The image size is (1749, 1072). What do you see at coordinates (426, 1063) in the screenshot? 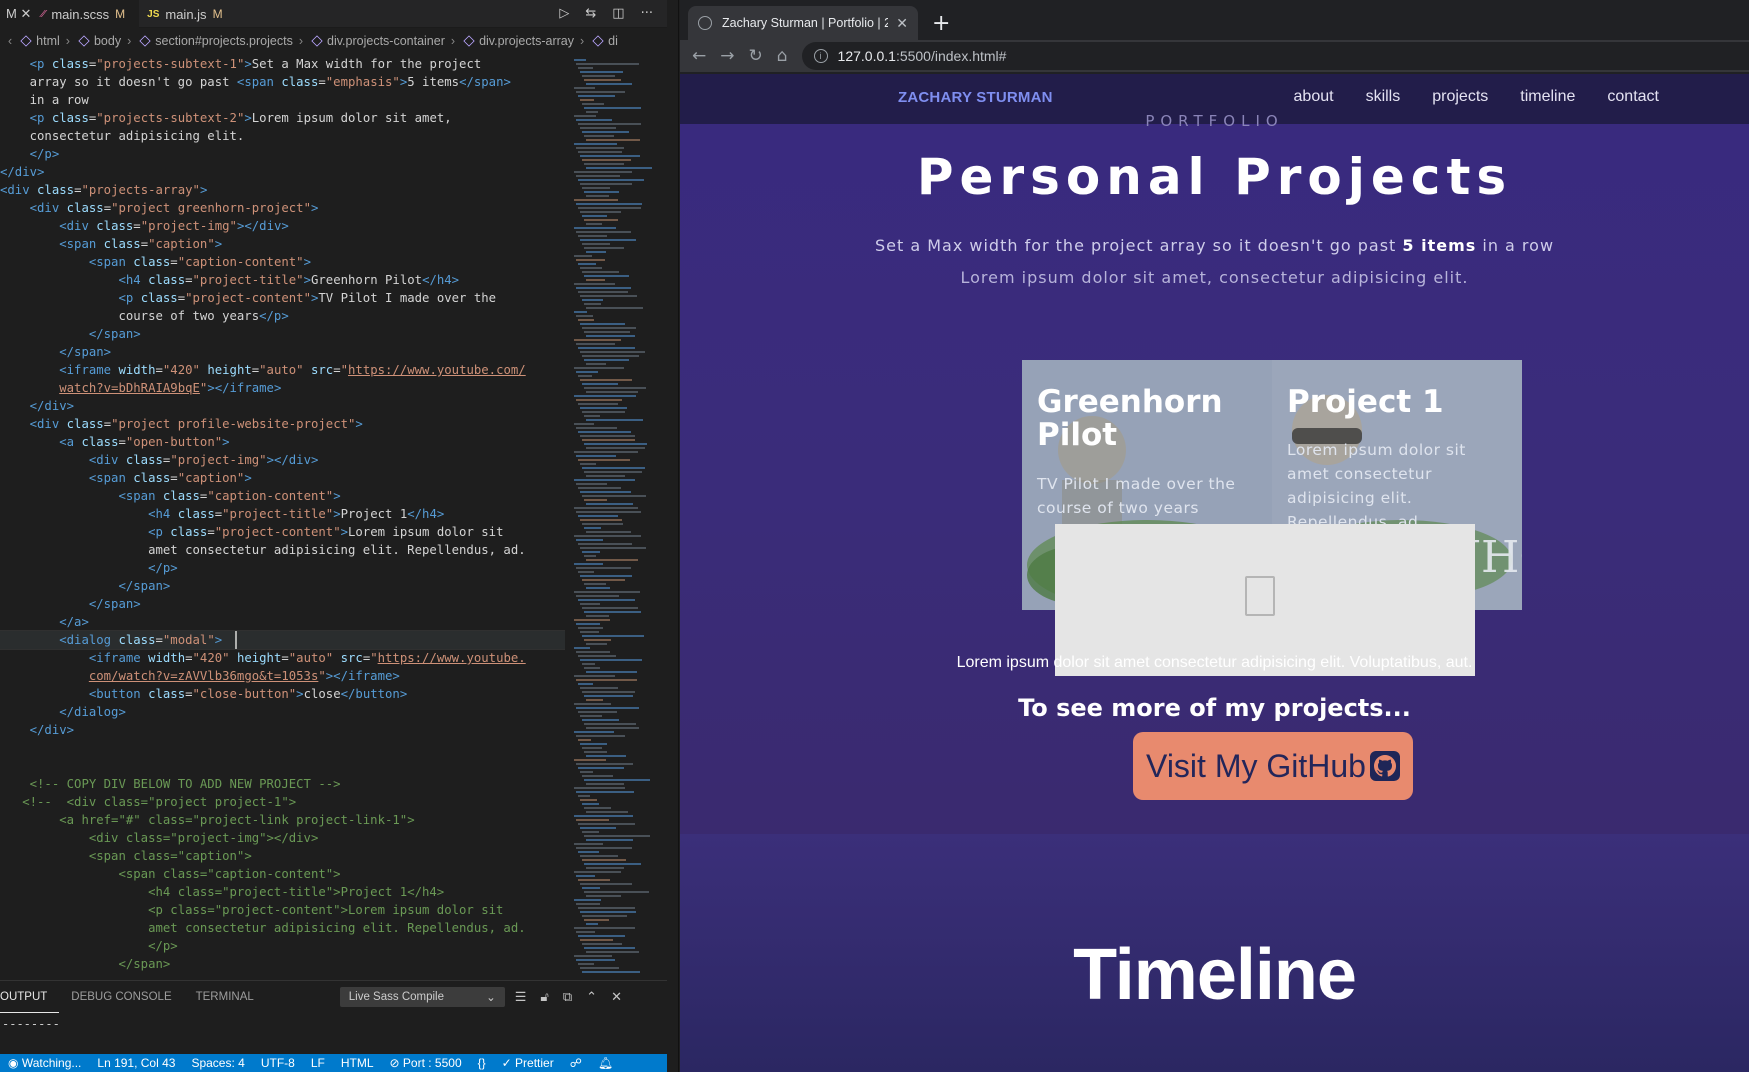
I see `live-server-port: ⊘ Port : 5500` at bounding box center [426, 1063].